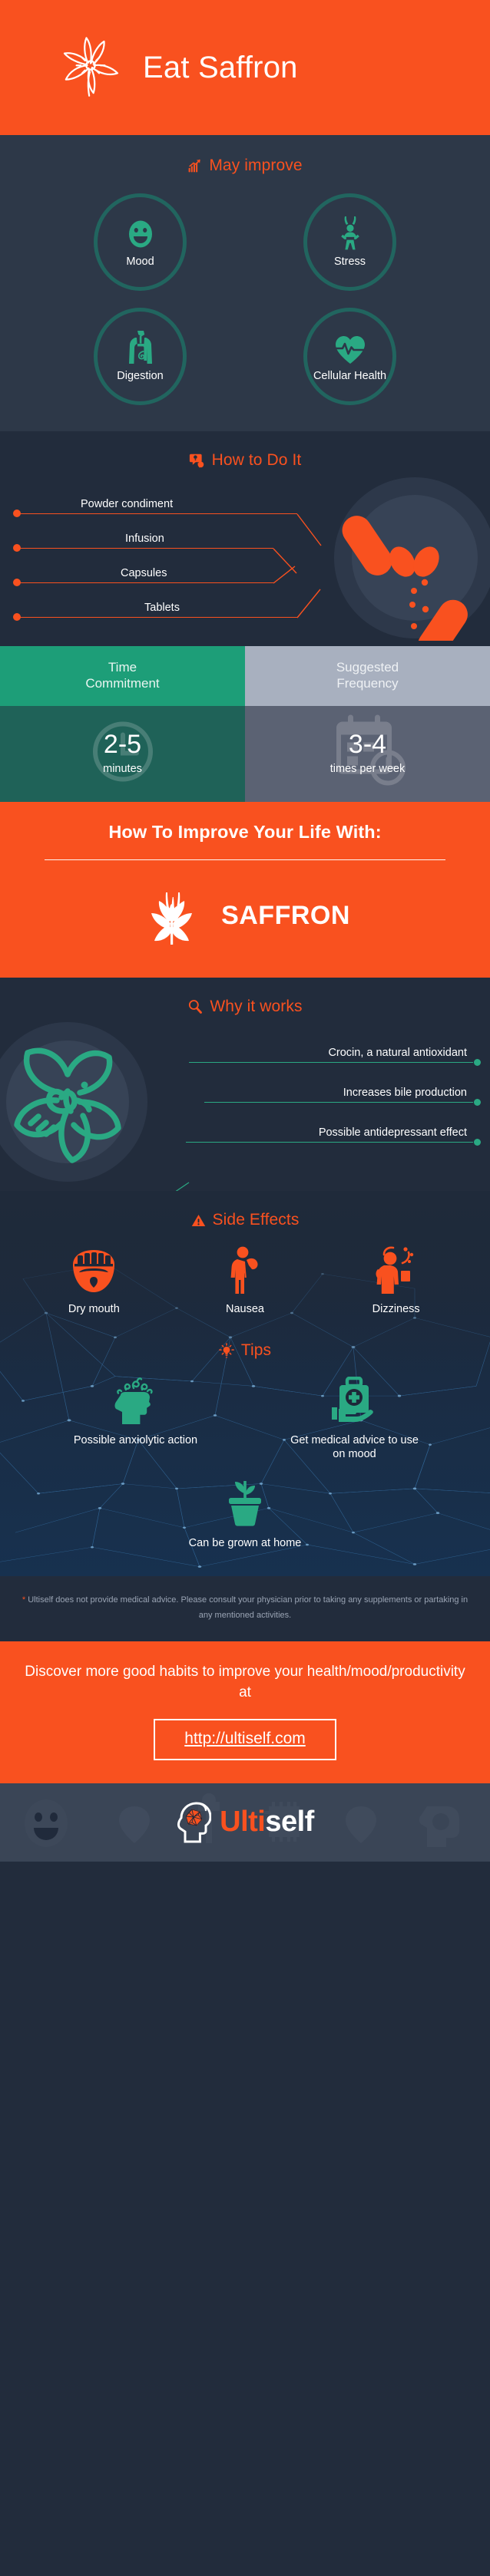 This screenshot has height=2576, width=490. I want to click on tip-label: Get medical advice to use on mood, so click(355, 1447).